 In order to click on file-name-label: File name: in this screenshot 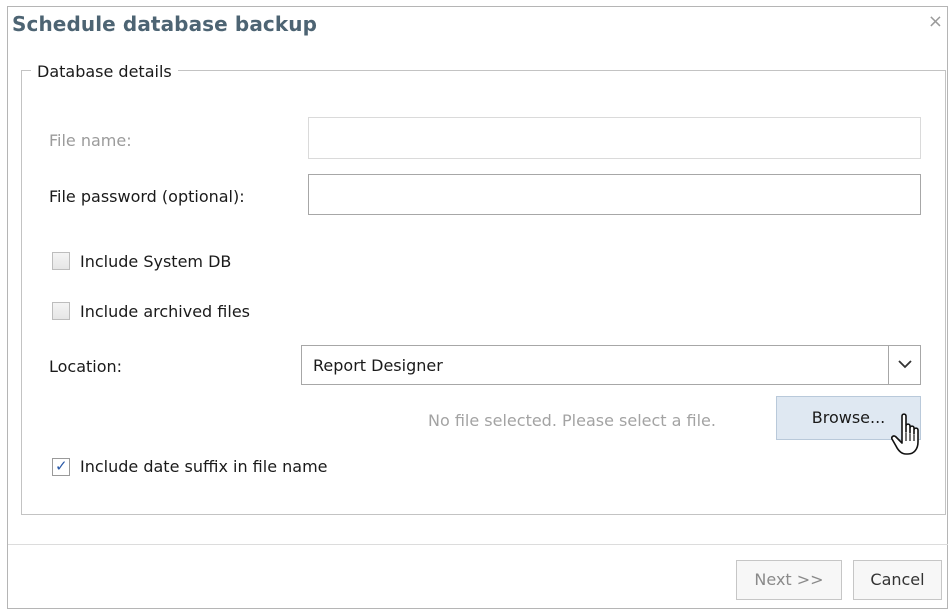, I will do `click(90, 140)`.